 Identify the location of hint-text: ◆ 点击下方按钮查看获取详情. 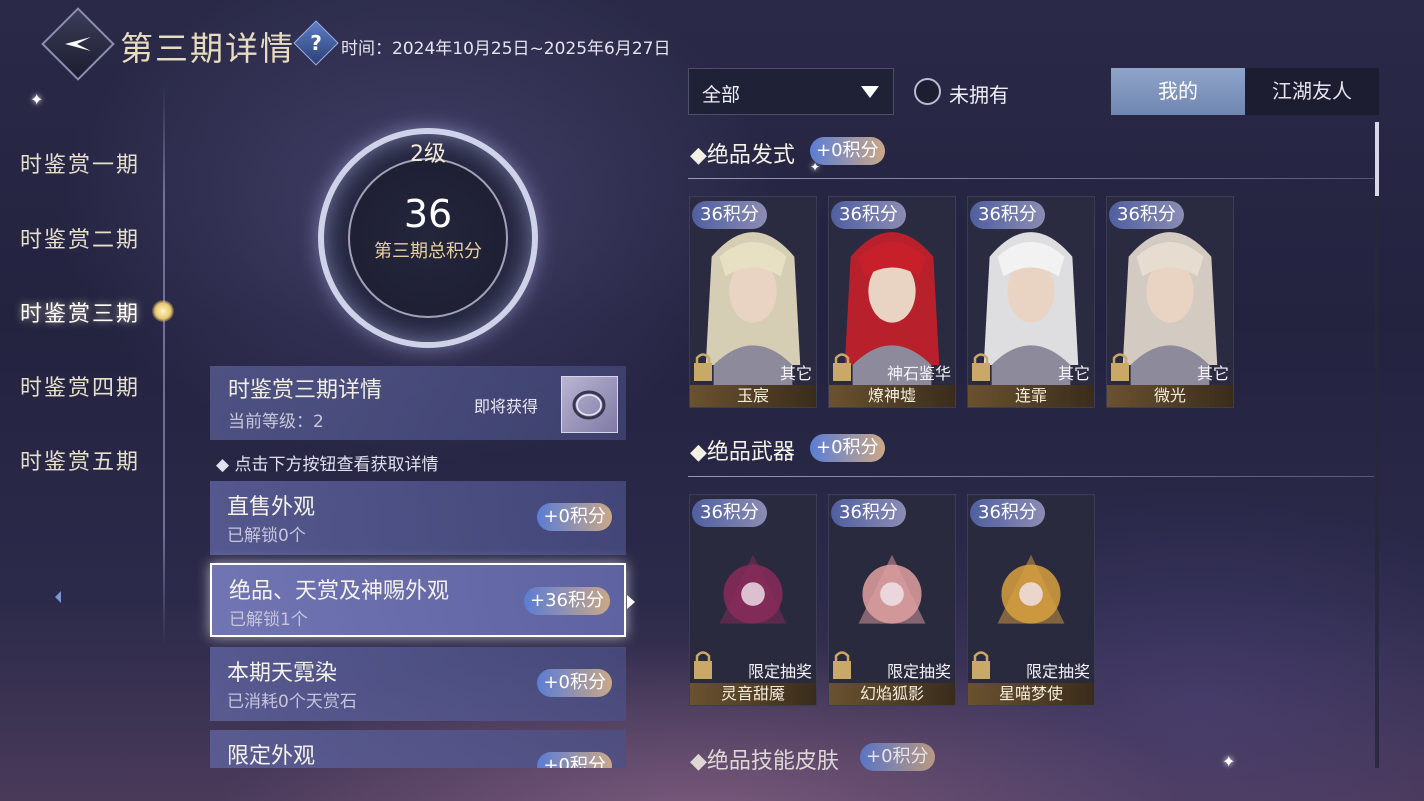
(327, 465).